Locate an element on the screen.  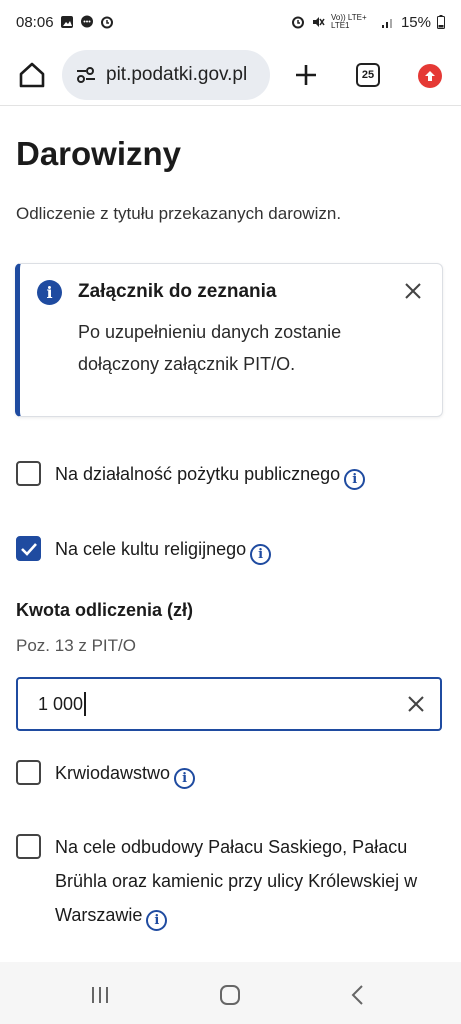
recent-apps-icon is located at coordinates (100, 995).